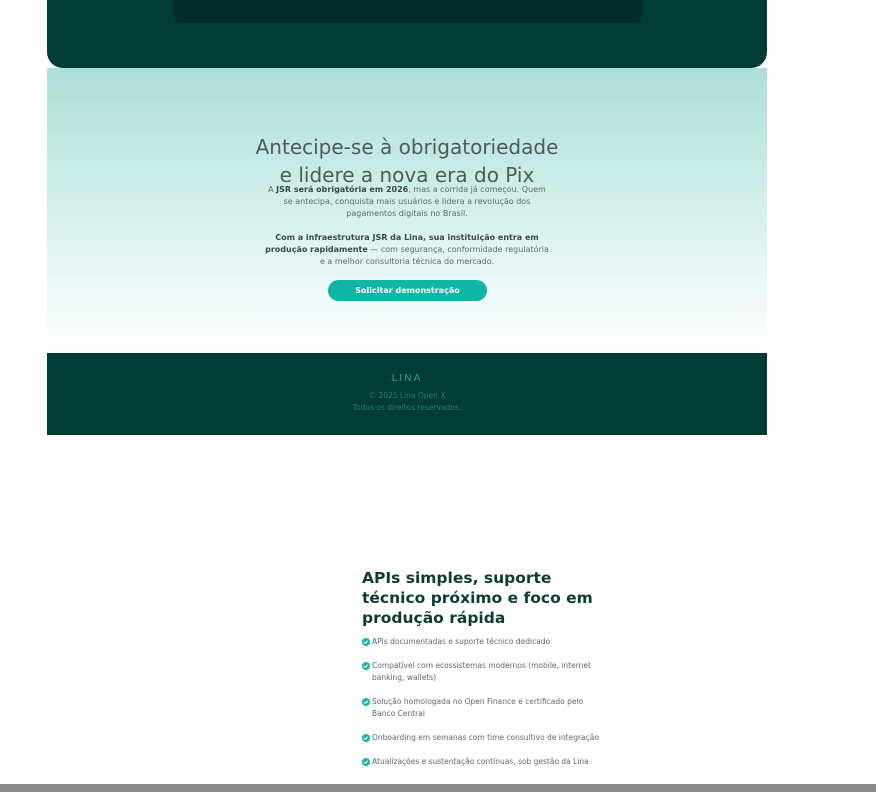 This screenshot has height=792, width=876. What do you see at coordinates (407, 407) in the screenshot?
I see `footer-rights: Todos os direitos reservados.` at bounding box center [407, 407].